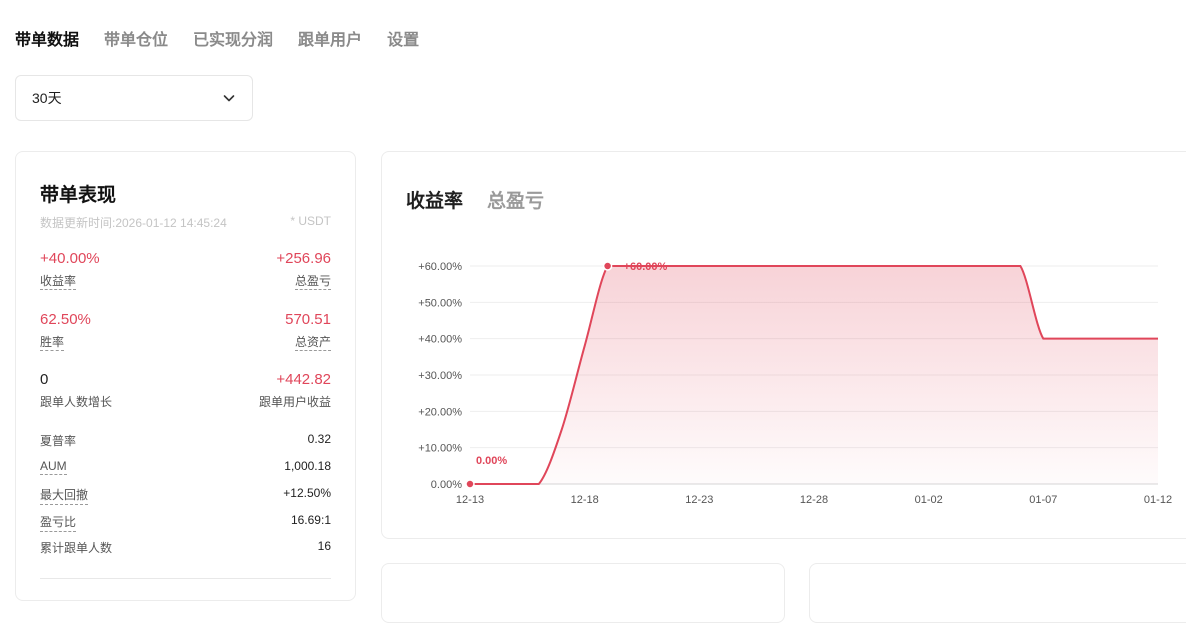 The image size is (1186, 623). What do you see at coordinates (312, 343) in the screenshot?
I see `stat-label: 总资产` at bounding box center [312, 343].